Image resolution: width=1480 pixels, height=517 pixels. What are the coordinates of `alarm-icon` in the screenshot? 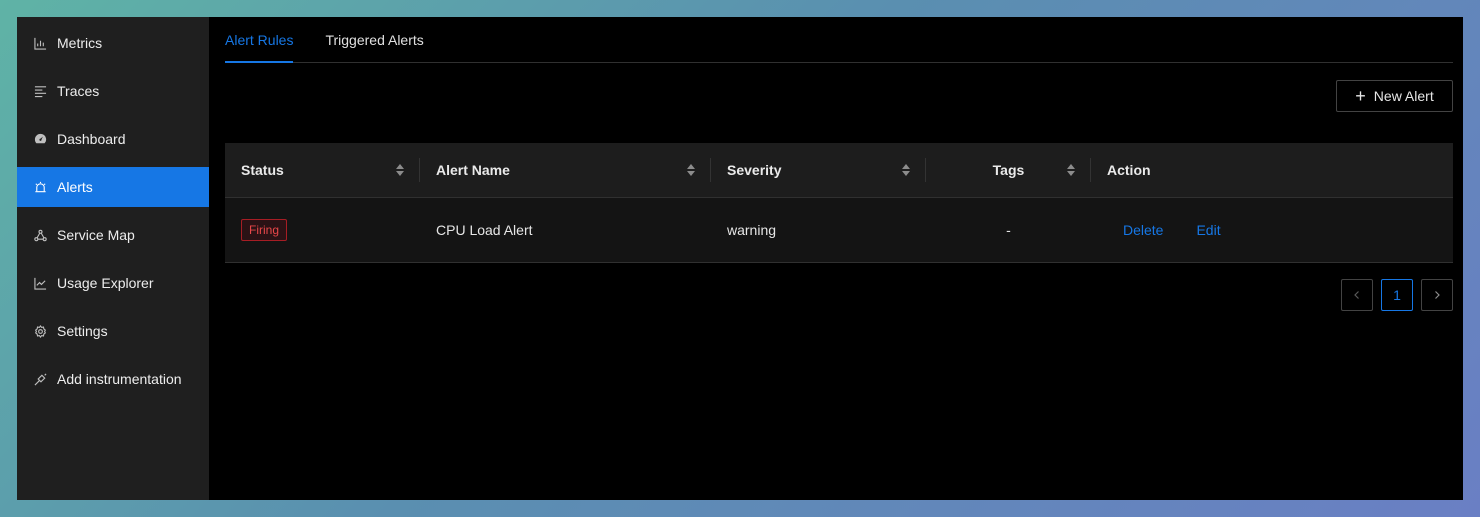 It's located at (40, 187).